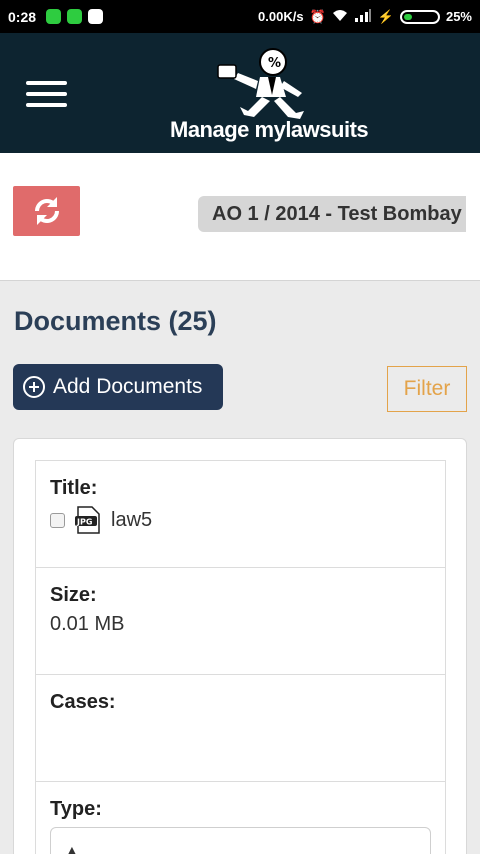  I want to click on logo-text: Manage mylawsuits, so click(269, 129).